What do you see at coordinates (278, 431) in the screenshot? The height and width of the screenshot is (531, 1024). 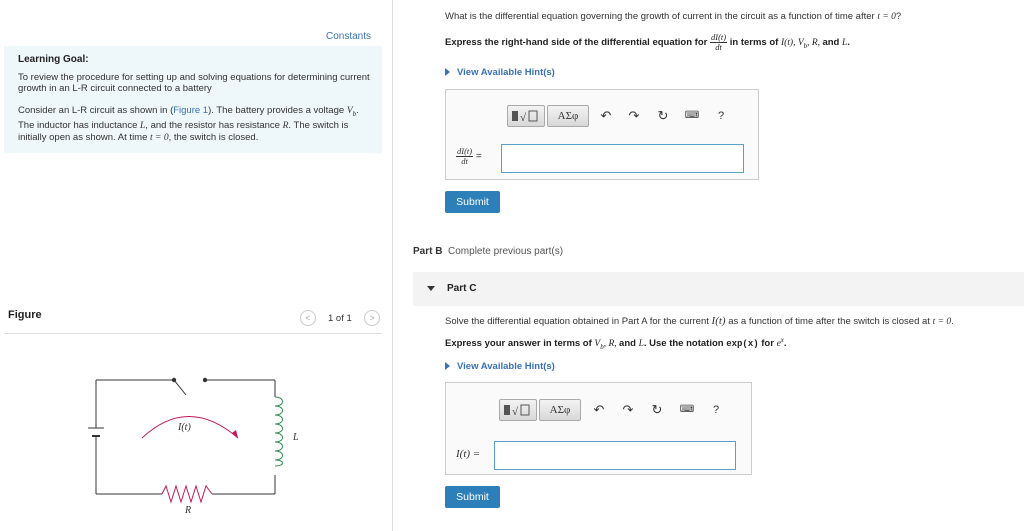 I see `inductor-coil` at bounding box center [278, 431].